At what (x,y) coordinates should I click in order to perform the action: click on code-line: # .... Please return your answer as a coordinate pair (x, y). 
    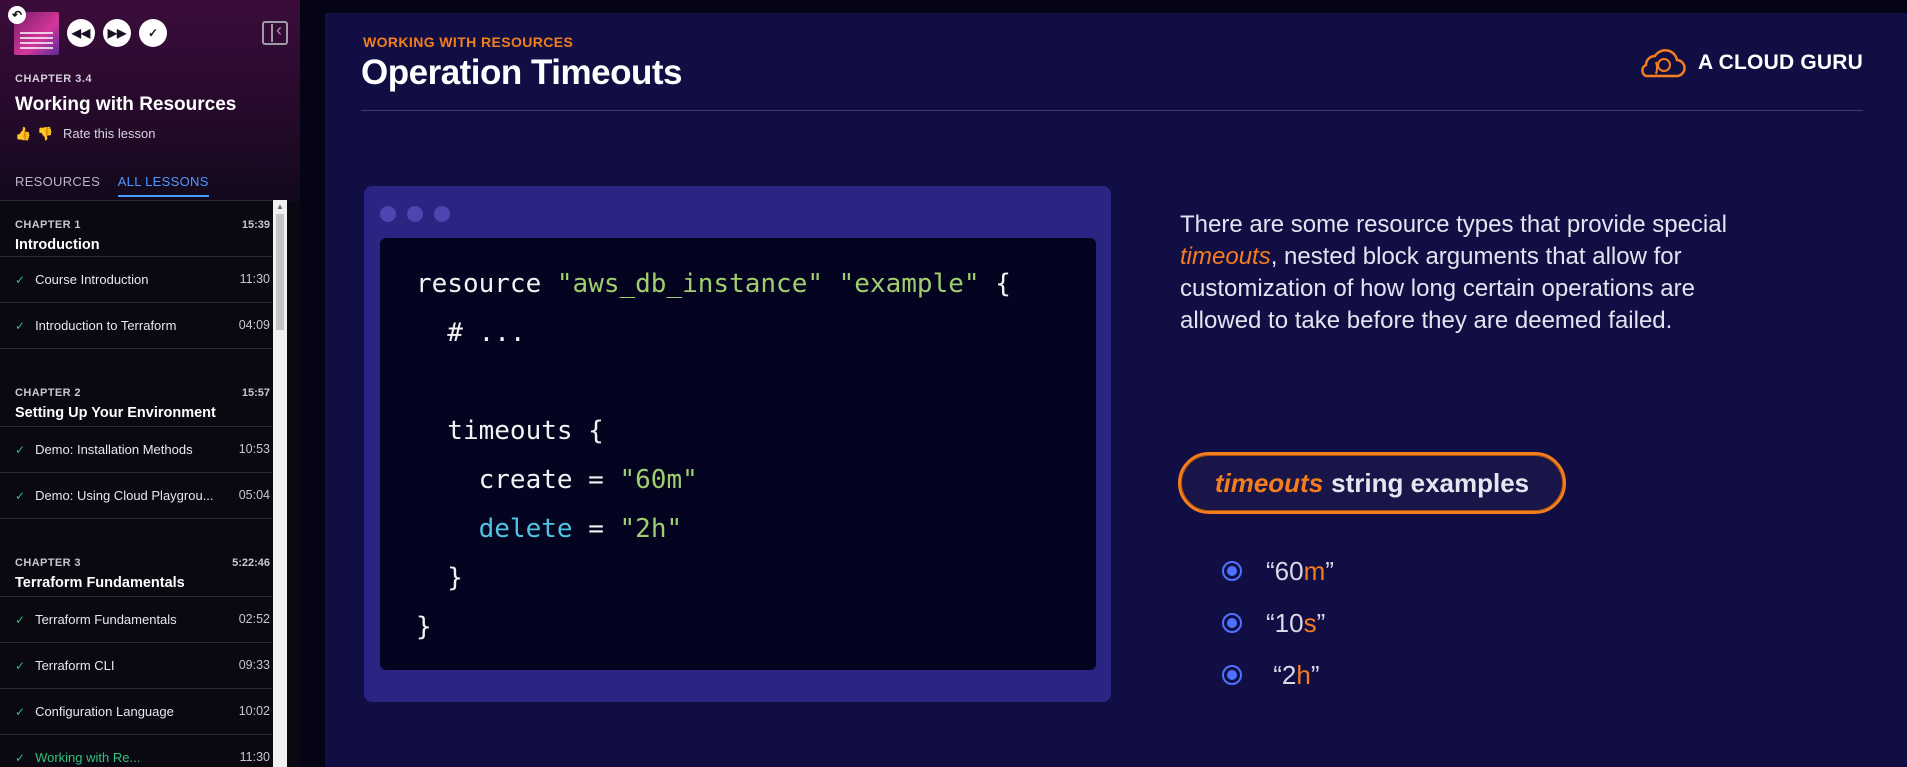
    Looking at the image, I should click on (471, 333).